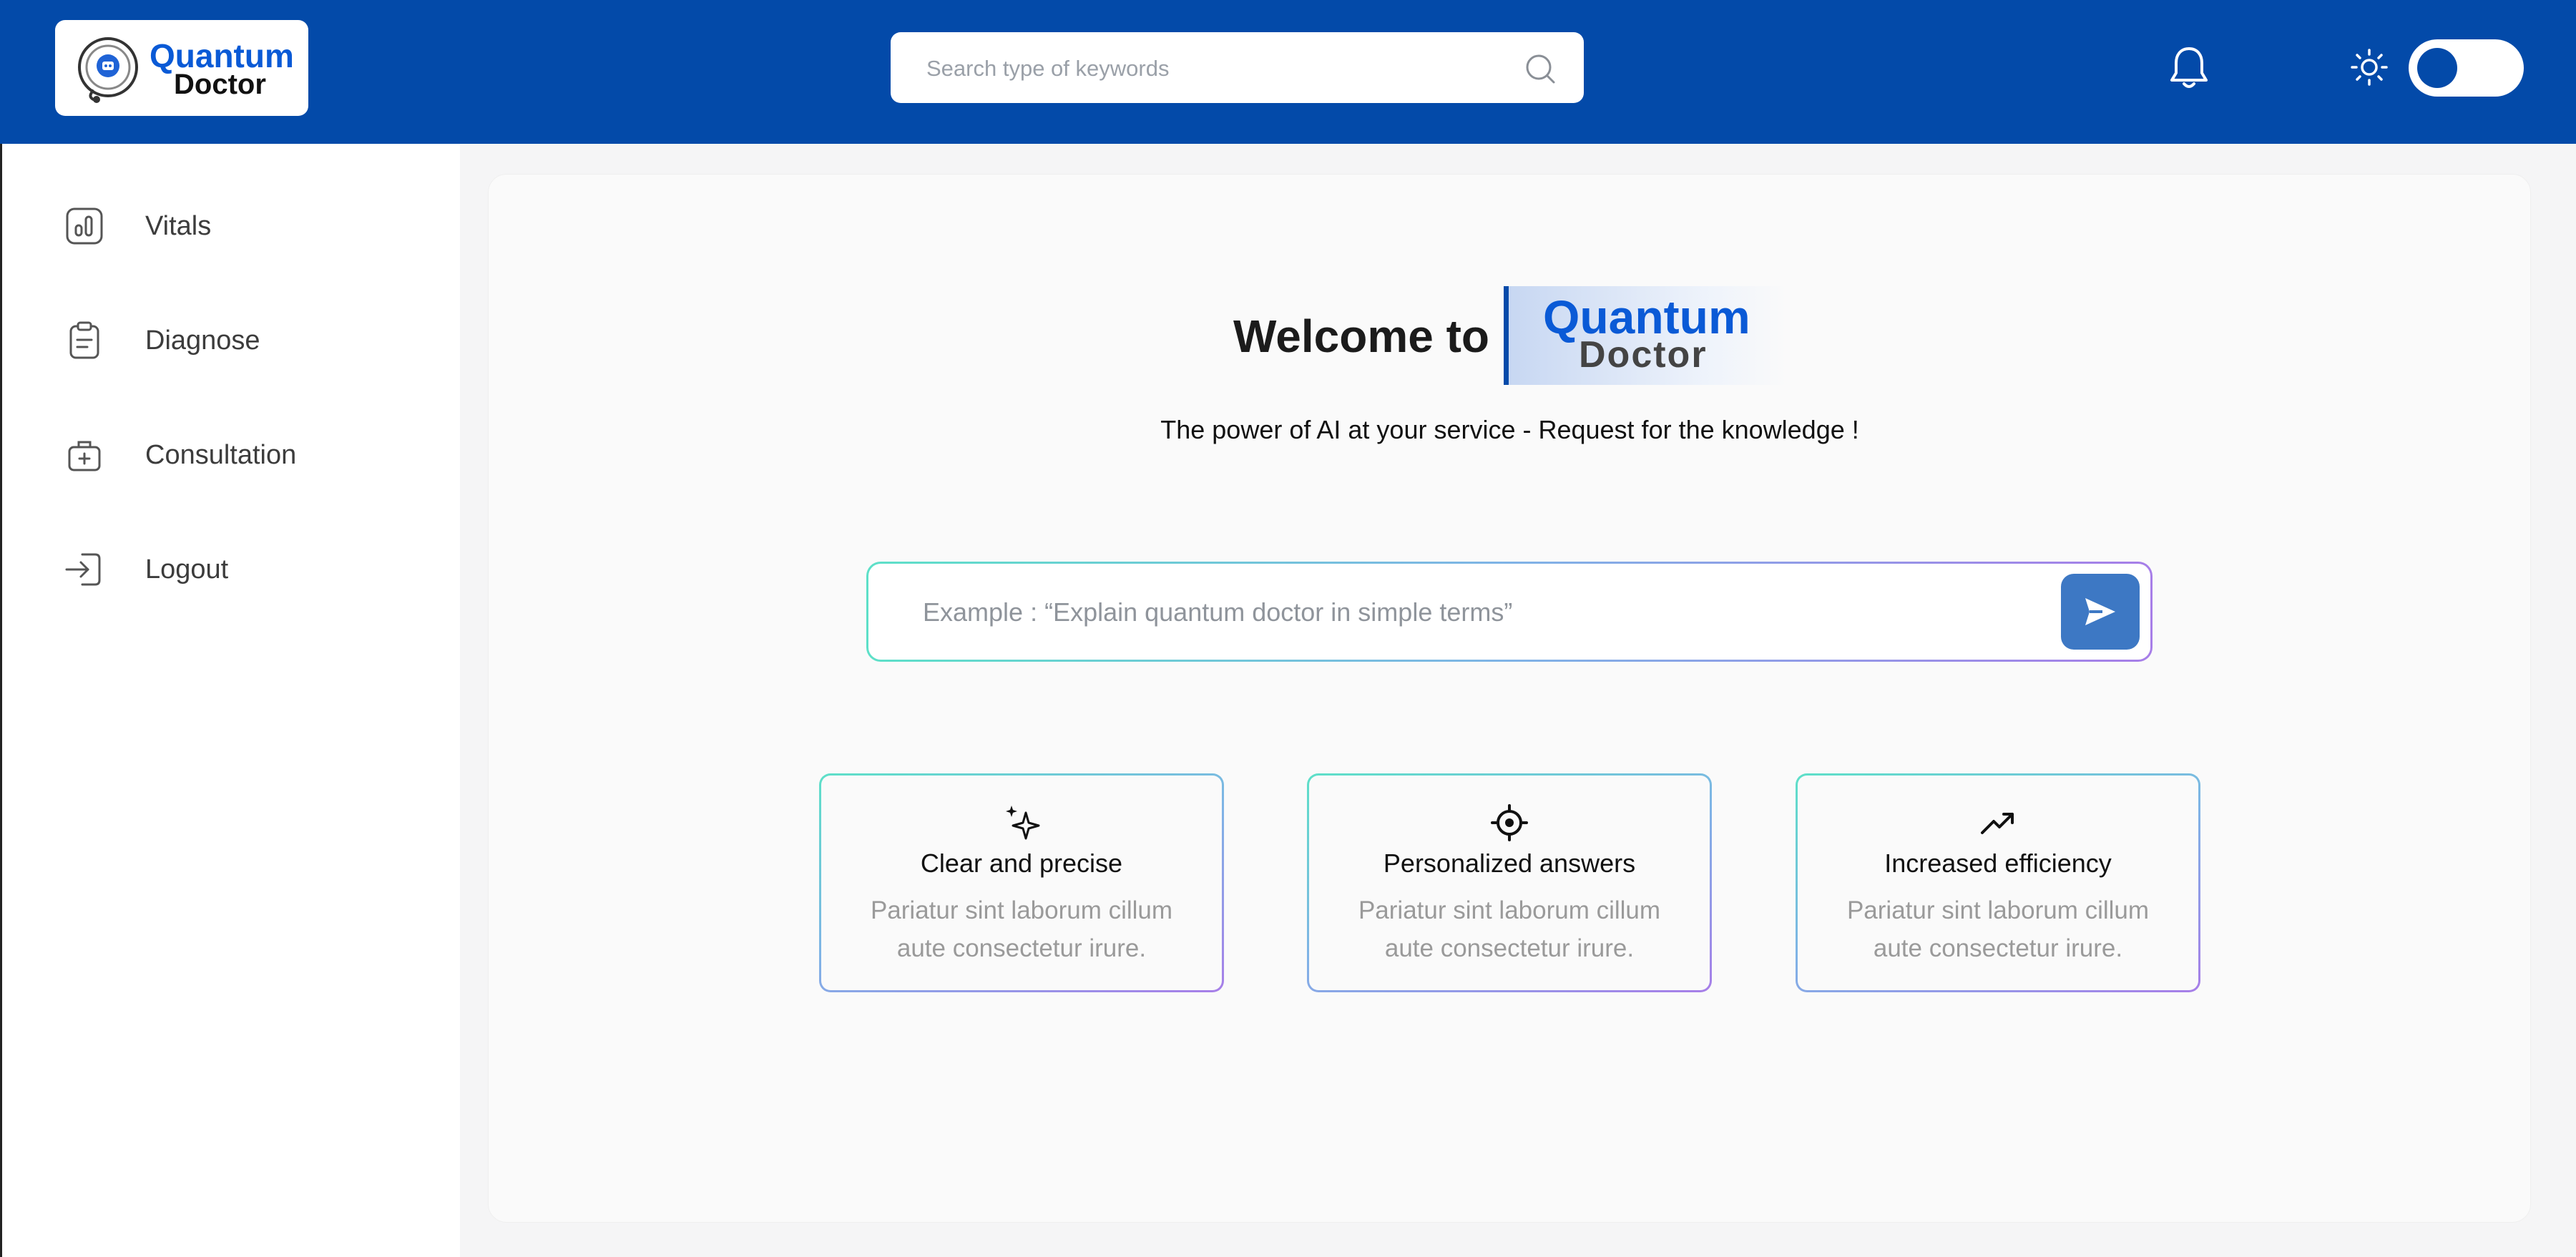 Image resolution: width=2576 pixels, height=1257 pixels. Describe the element at coordinates (1220, 68) in the screenshot. I see `search-input` at that location.